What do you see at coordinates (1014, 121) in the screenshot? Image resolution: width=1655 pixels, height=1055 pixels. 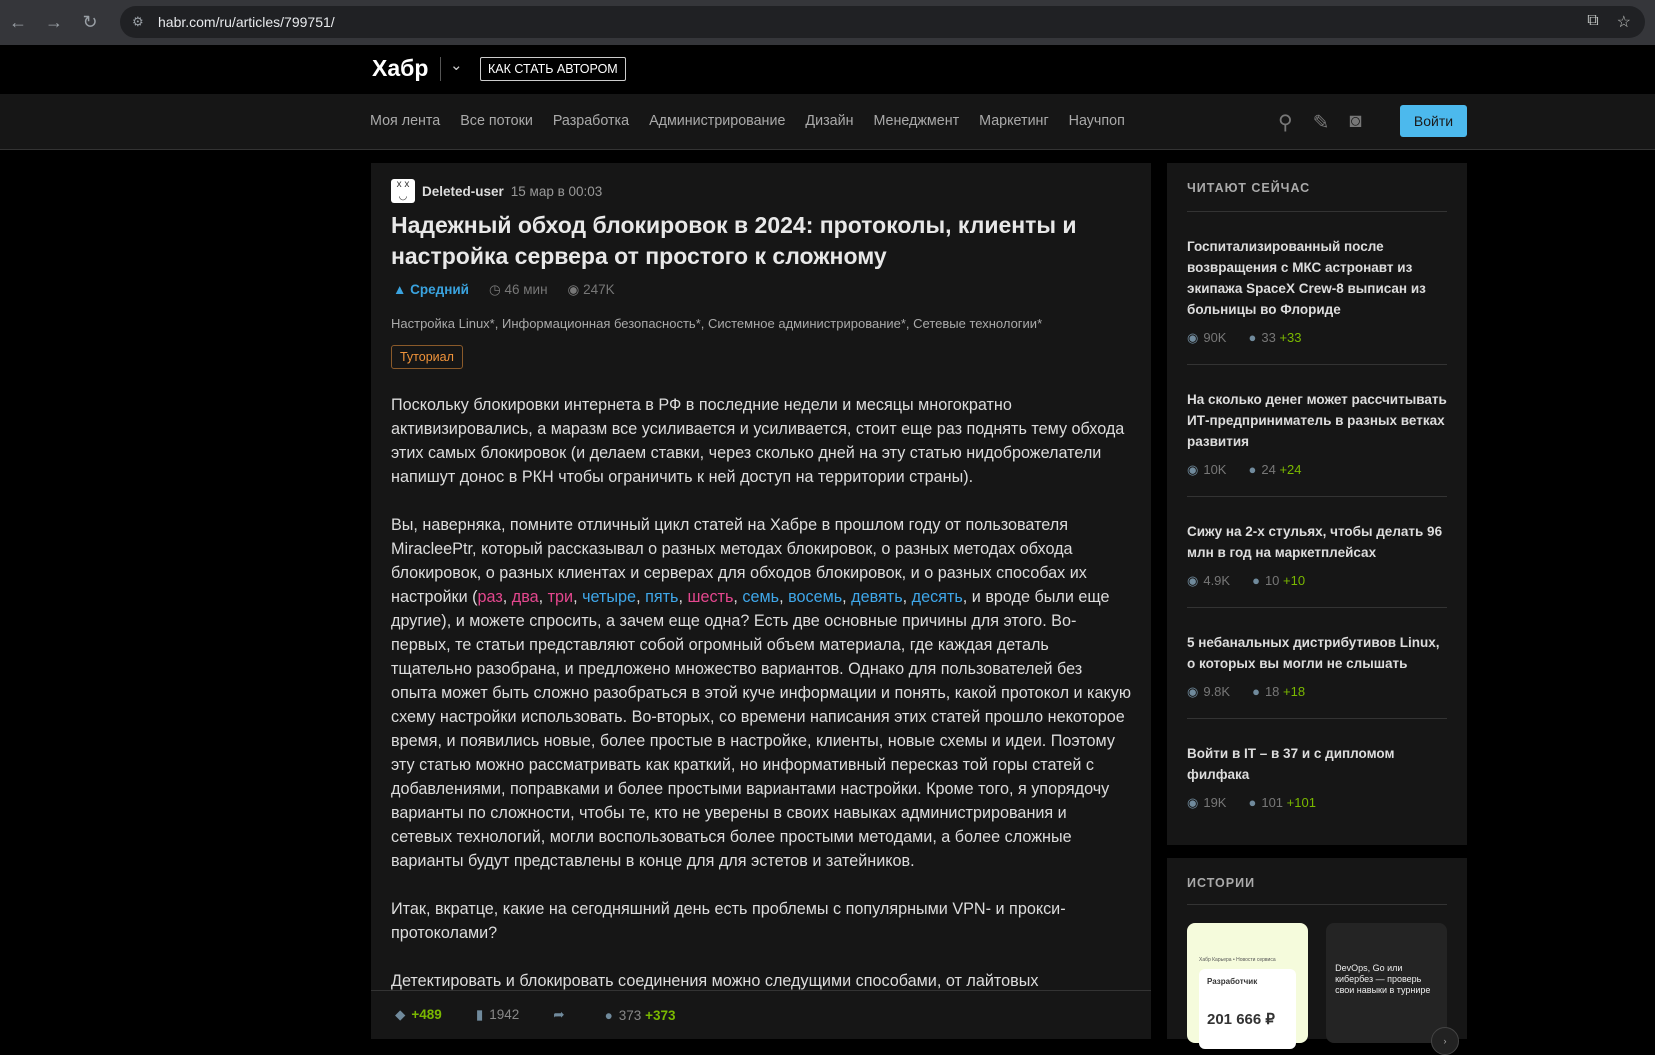 I see `nav-item-marketing: Маркетинг` at bounding box center [1014, 121].